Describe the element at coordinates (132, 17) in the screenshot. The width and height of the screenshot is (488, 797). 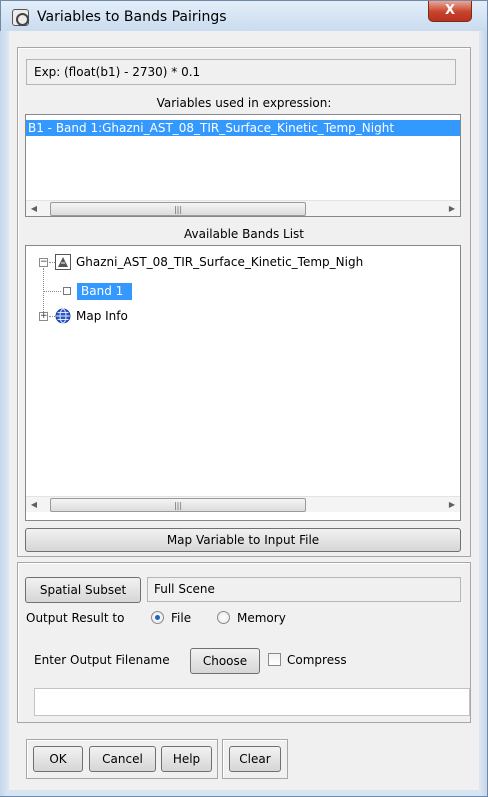
I see `window-title: Variables to Bands Pairings` at that location.